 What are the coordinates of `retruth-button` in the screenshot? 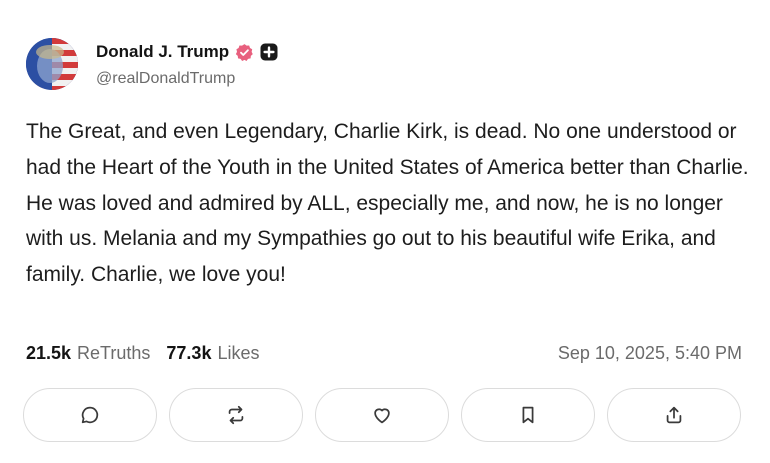 It's located at (236, 415).